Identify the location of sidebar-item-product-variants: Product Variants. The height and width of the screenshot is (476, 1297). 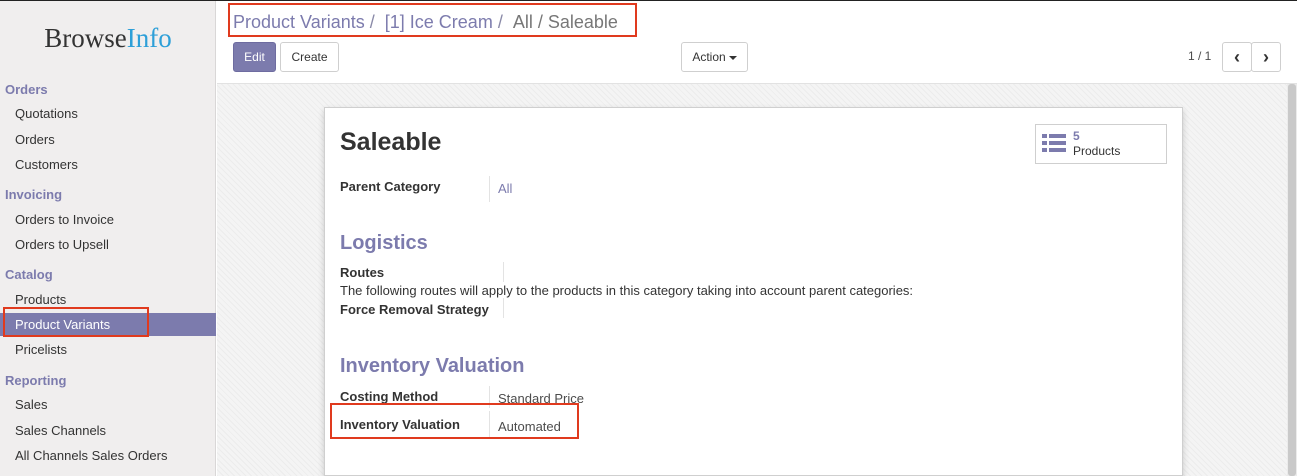
(108, 324).